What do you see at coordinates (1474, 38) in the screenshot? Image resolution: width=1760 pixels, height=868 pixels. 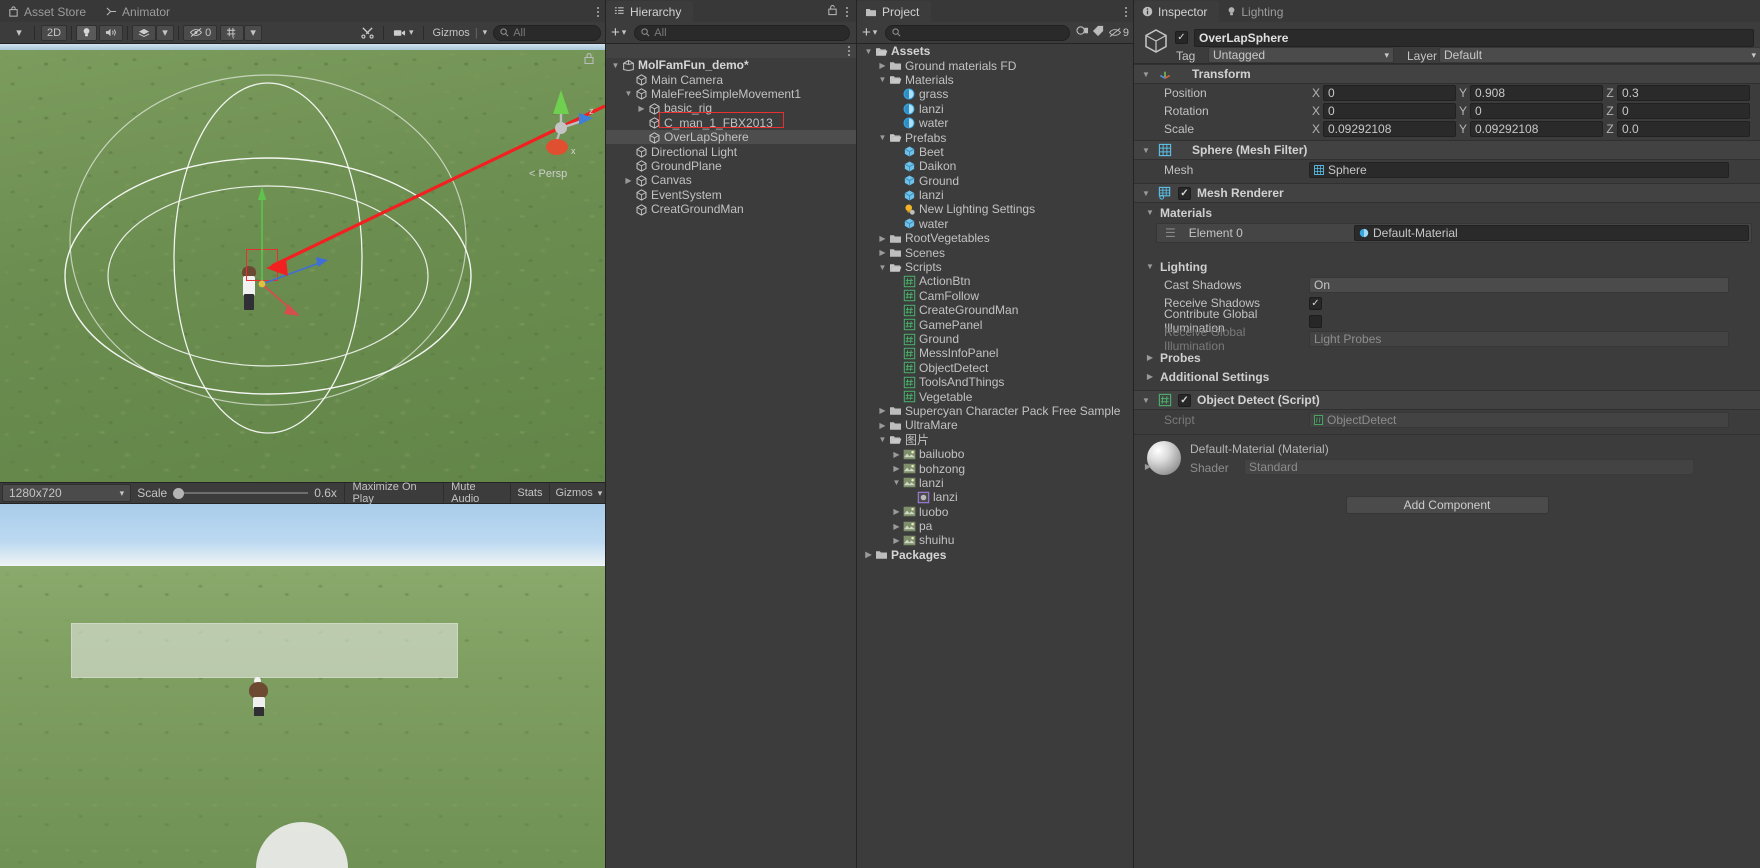 I see `object-name-input: OverLapSphere` at bounding box center [1474, 38].